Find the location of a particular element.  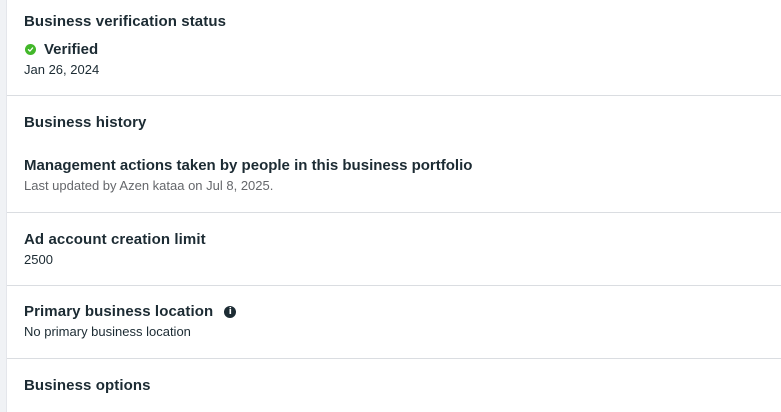

options-title: Business options is located at coordinates (87, 385).